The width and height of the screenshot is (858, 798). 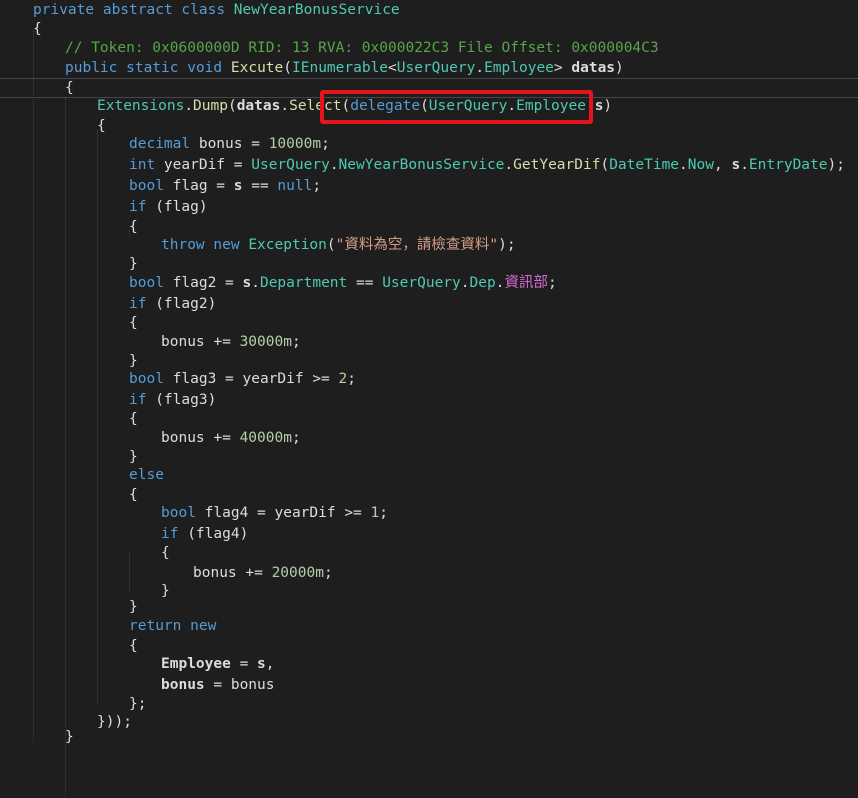 I want to click on code-token: <, so click(x=392, y=68).